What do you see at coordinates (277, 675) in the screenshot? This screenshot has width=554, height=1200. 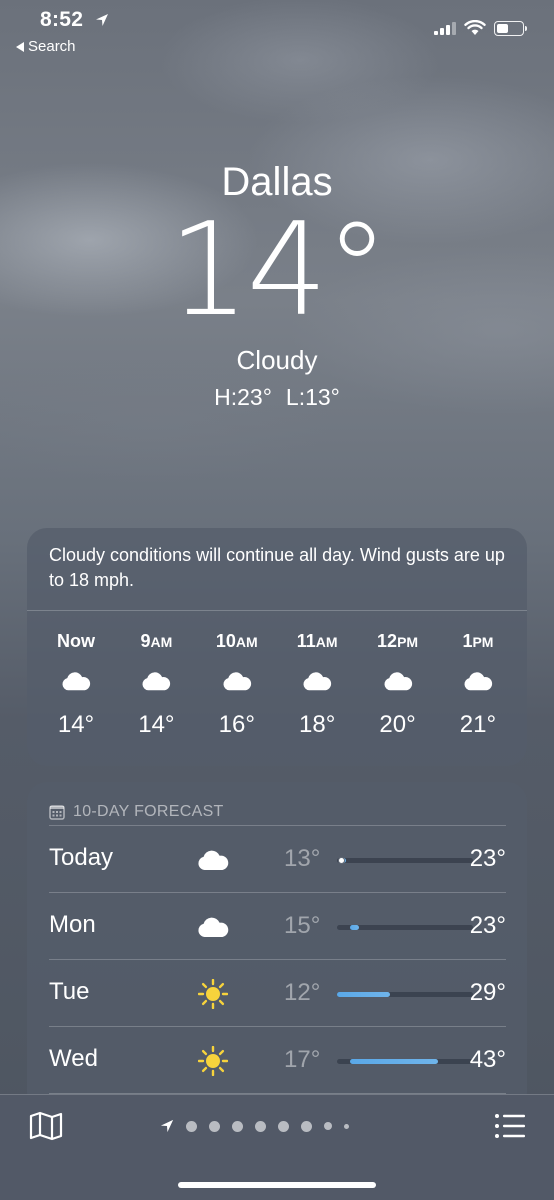 I see `hourly-list: Now 14° 9AM 14° 10AM 16° 11AM 18° 12PM 20° 1PM 21°` at bounding box center [277, 675].